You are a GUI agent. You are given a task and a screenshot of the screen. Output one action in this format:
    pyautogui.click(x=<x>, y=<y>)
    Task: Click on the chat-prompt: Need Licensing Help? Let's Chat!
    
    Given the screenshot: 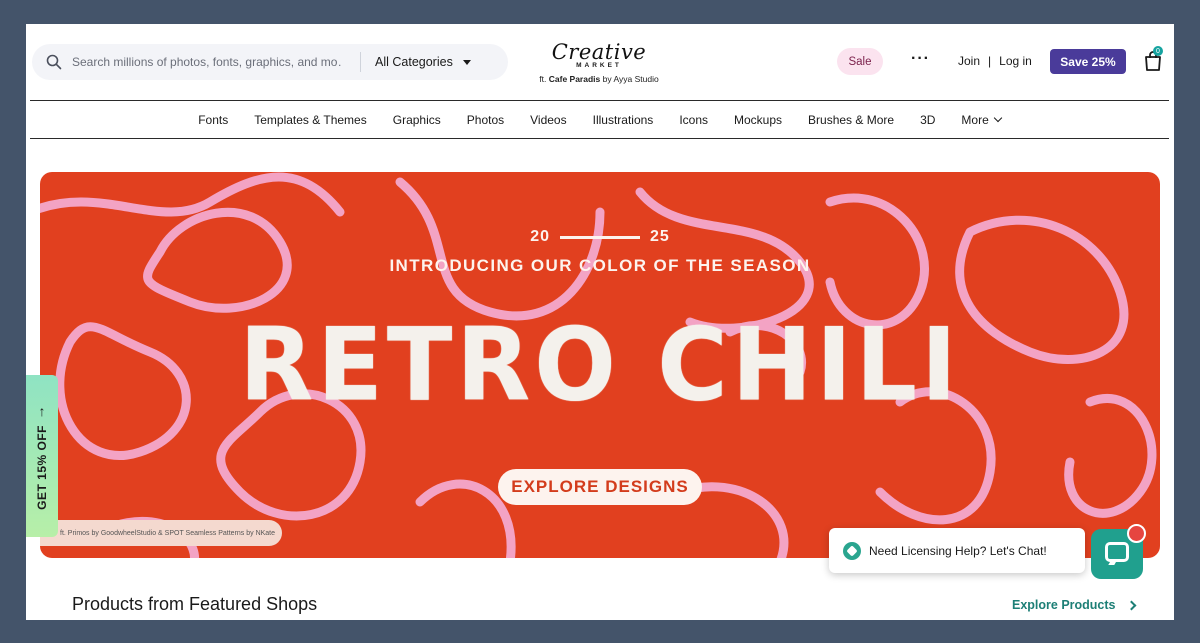 What is the action you would take?
    pyautogui.click(x=957, y=550)
    